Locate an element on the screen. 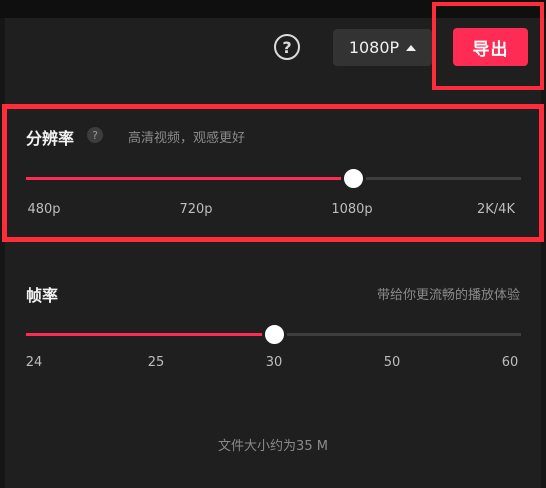 The height and width of the screenshot is (488, 546). resolution-slider-track is located at coordinates (273, 178).